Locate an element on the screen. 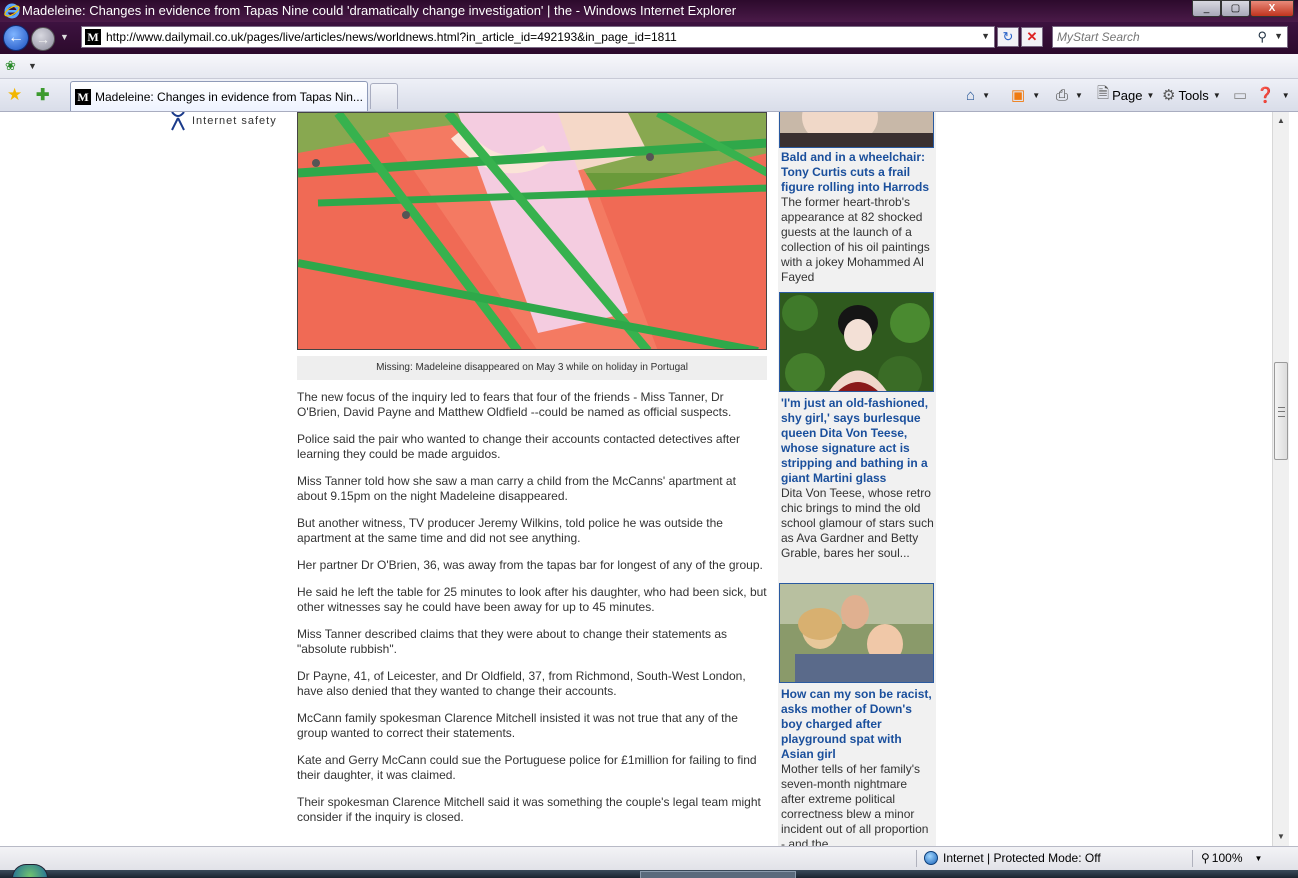 The width and height of the screenshot is (1298, 878). minimize-button: _ is located at coordinates (1206, 8).